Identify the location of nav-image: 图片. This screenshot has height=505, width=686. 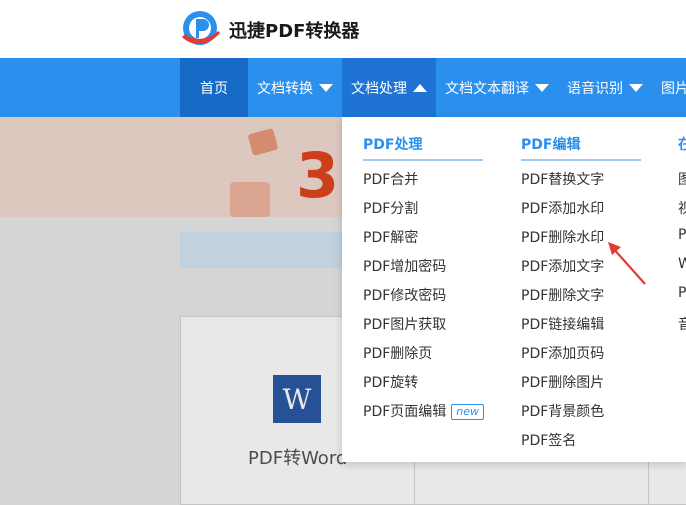
(669, 87).